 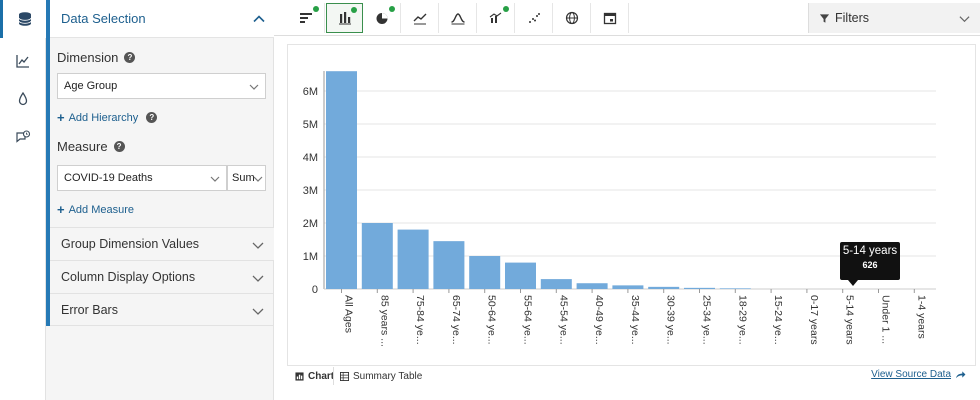 What do you see at coordinates (310, 92) in the screenshot?
I see `y-tick-label: 6M` at bounding box center [310, 92].